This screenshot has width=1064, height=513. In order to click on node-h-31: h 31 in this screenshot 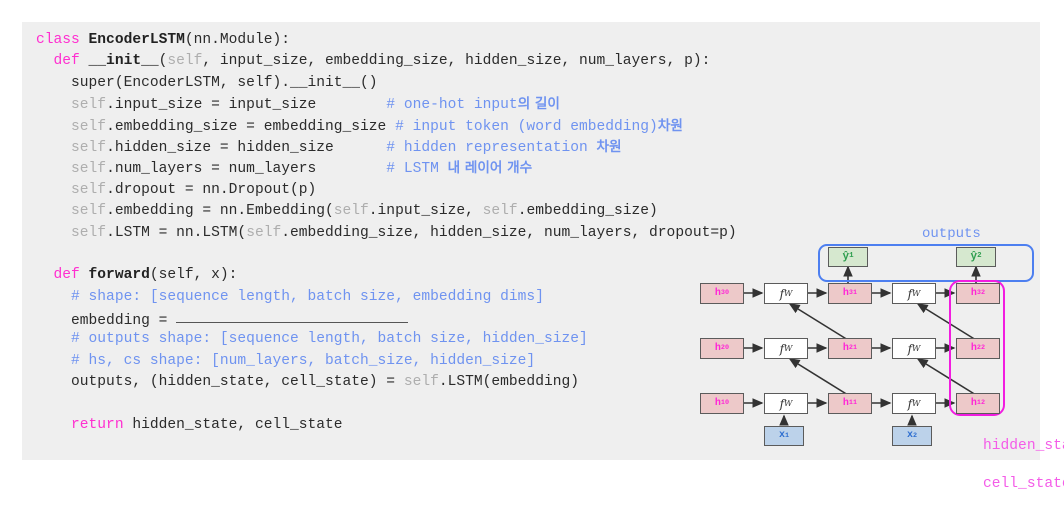, I will do `click(850, 293)`.